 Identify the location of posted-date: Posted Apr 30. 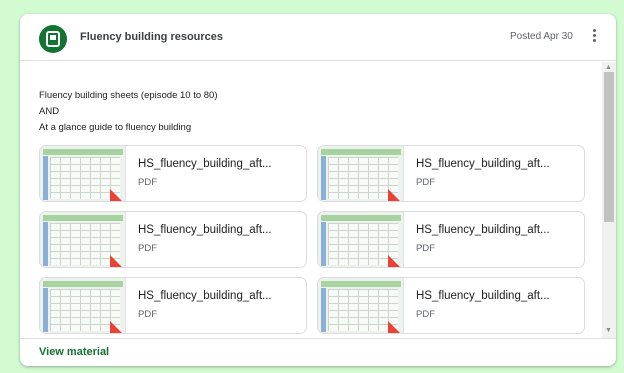
(541, 36).